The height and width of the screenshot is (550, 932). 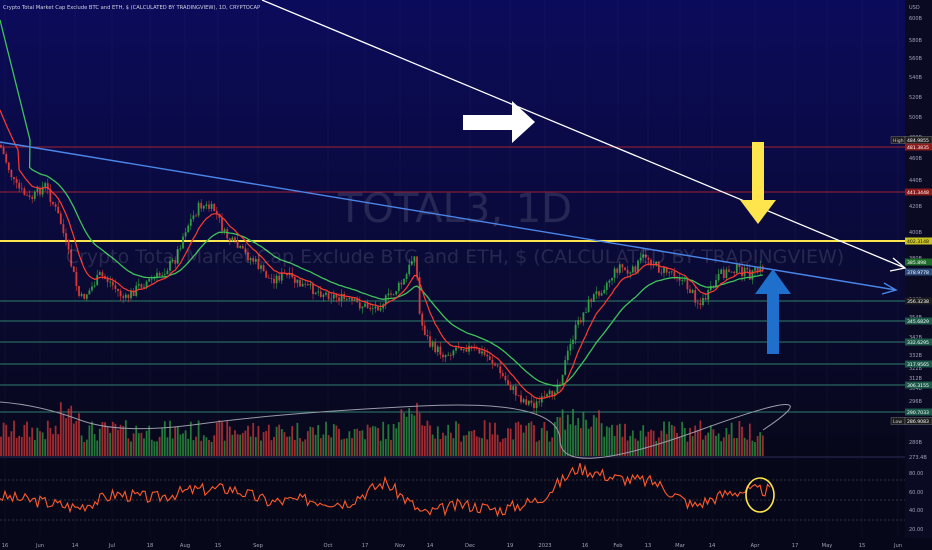 What do you see at coordinates (916, 511) in the screenshot?
I see `rsi-tick: 40.00` at bounding box center [916, 511].